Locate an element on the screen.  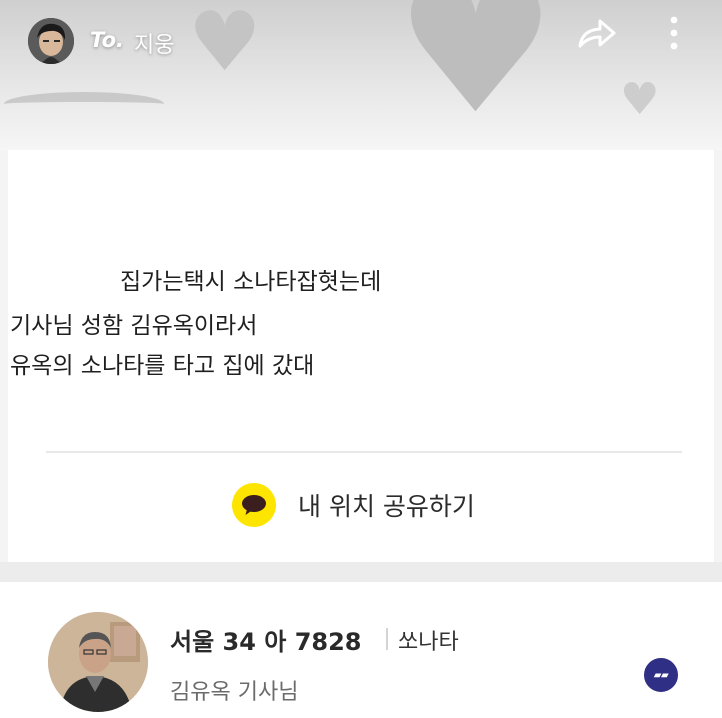
lips-decoration is located at coordinates (84, 104).